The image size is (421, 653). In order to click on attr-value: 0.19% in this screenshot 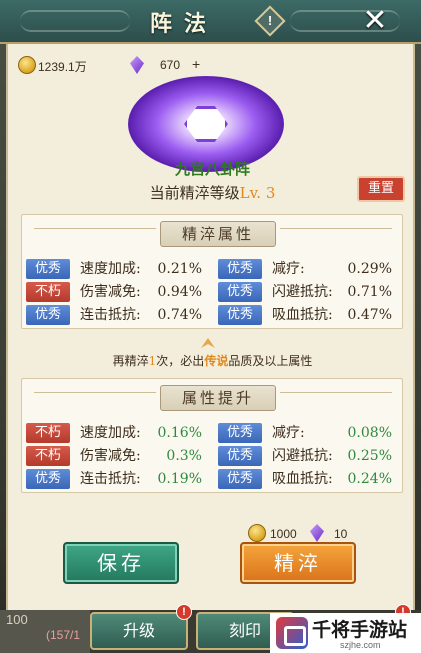, I will do `click(179, 479)`.